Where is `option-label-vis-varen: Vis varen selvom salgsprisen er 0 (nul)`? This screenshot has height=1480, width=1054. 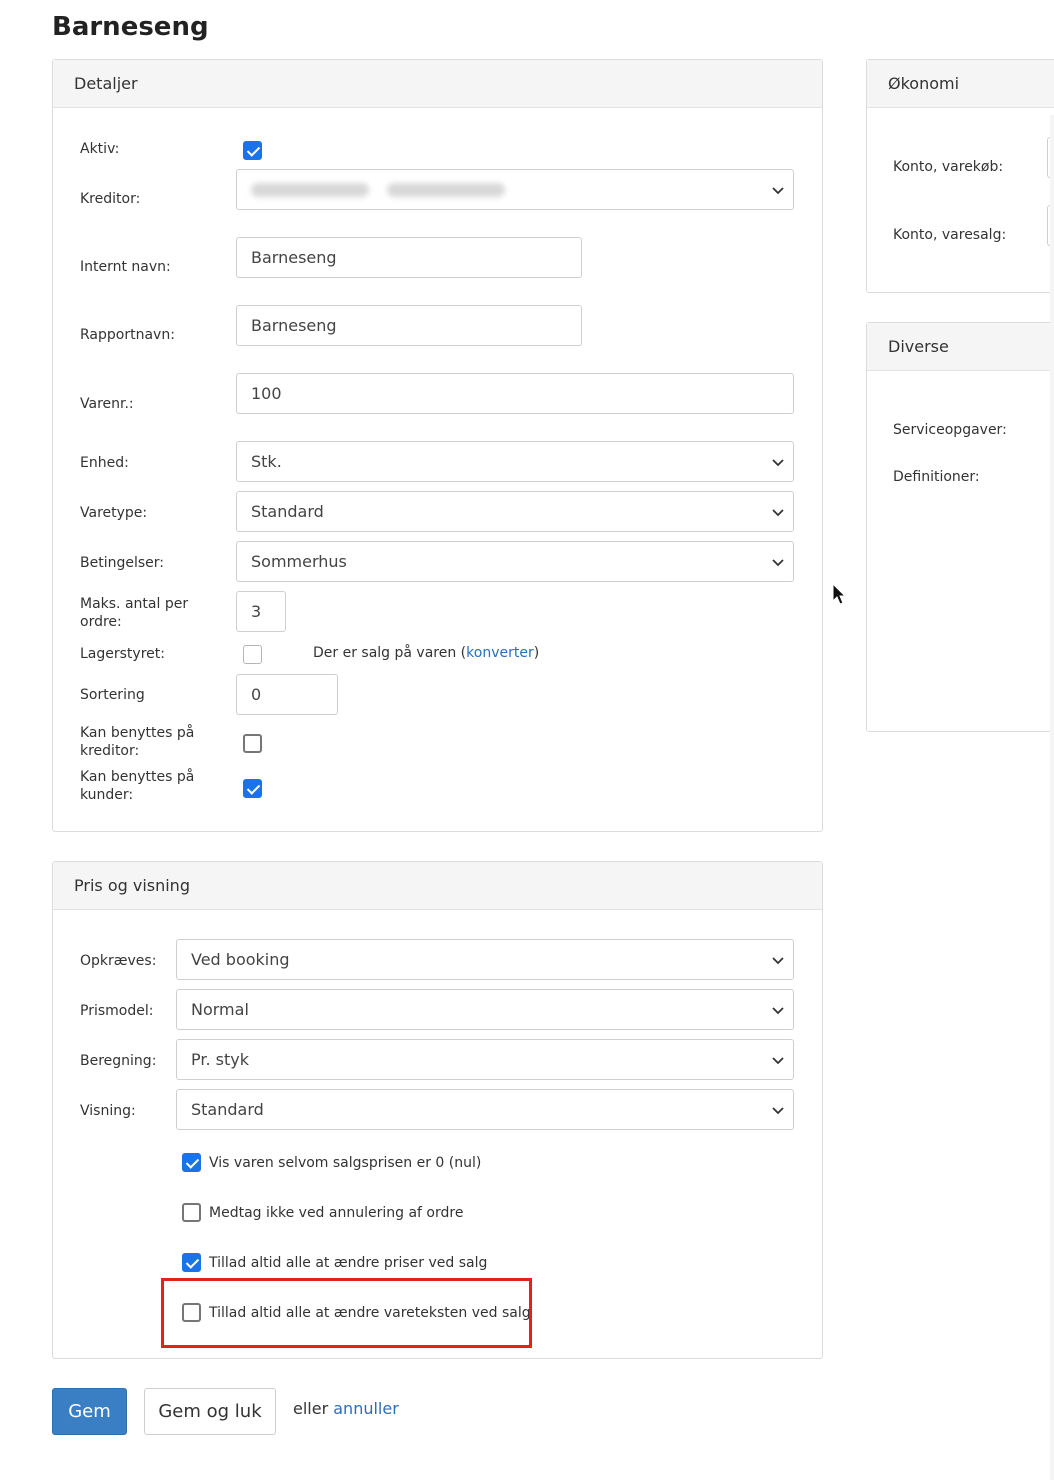 option-label-vis-varen: Vis varen selvom salgsprisen er 0 (nul) is located at coordinates (345, 1163).